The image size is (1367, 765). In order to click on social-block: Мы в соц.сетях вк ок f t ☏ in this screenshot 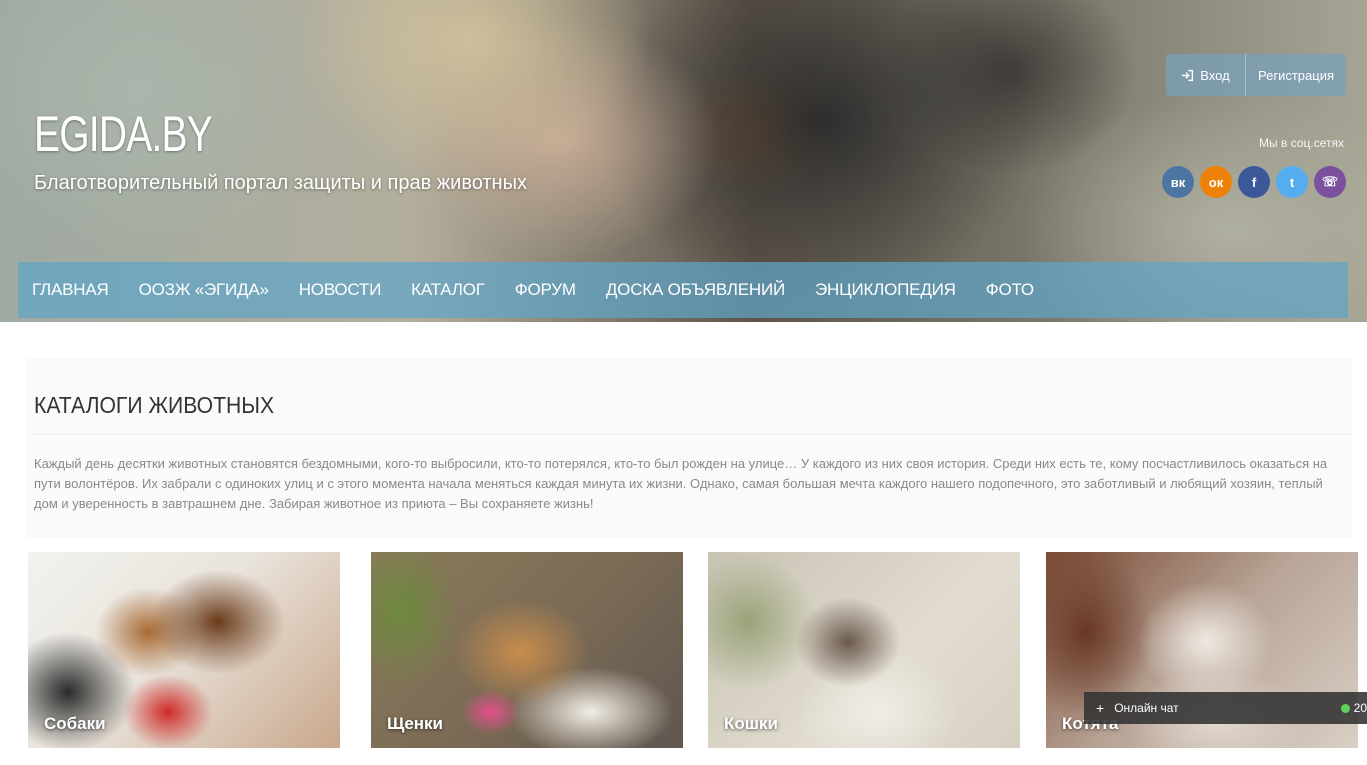, I will do `click(1250, 167)`.